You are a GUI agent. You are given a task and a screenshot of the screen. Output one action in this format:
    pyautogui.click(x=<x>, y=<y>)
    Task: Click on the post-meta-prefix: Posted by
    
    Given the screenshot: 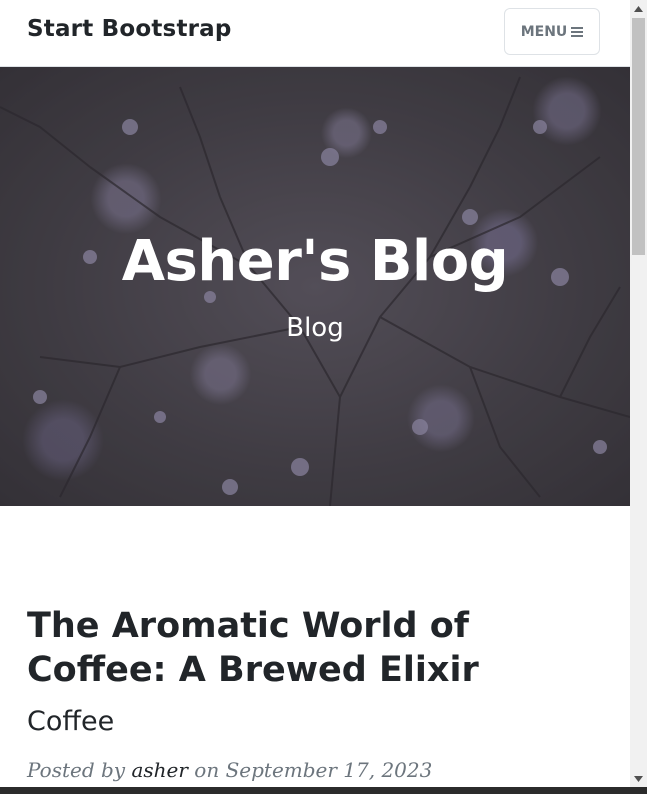 What is the action you would take?
    pyautogui.click(x=76, y=770)
    